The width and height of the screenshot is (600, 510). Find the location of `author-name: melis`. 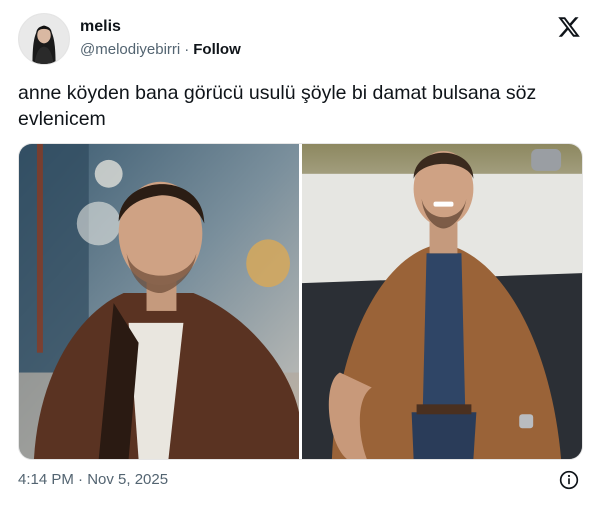

author-name: melis is located at coordinates (100, 27).